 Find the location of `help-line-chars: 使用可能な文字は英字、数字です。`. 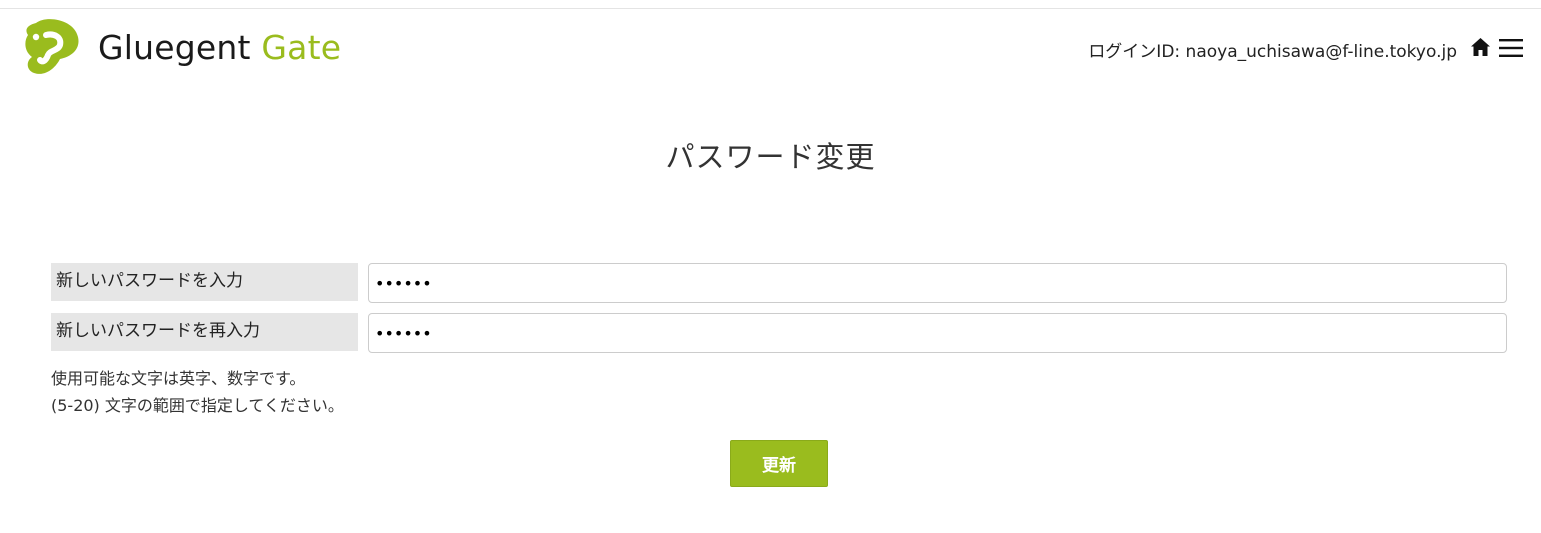

help-line-chars: 使用可能な文字は英字、数字です。 is located at coordinates (178, 378).